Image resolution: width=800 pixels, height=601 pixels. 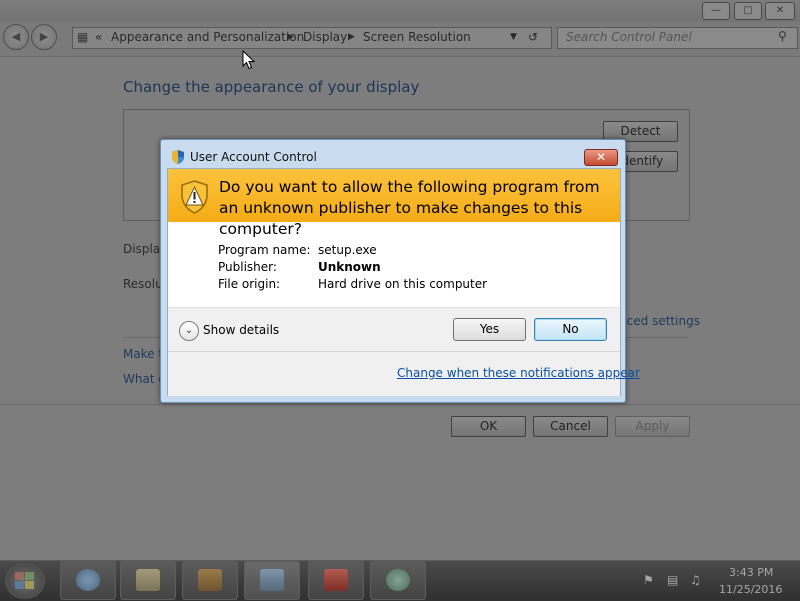 I want to click on minimize-button: —, so click(x=716, y=11).